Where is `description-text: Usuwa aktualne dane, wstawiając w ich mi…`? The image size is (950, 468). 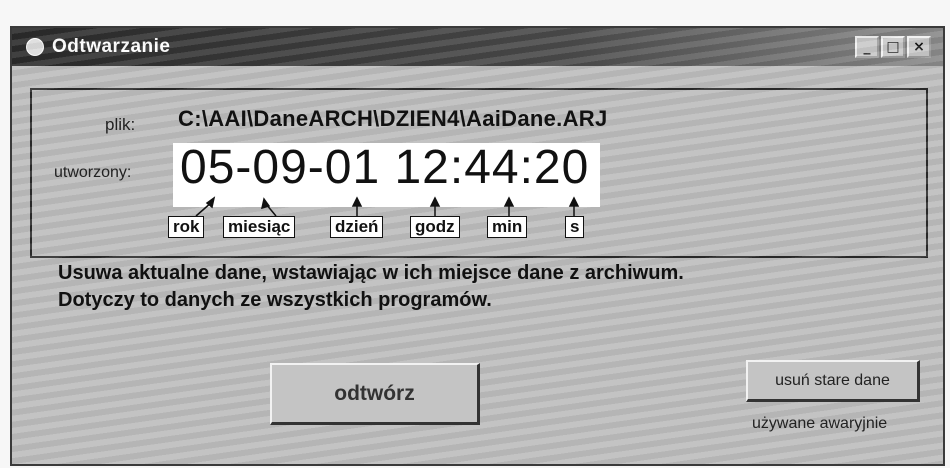
description-text: Usuwa aktualne dane, wstawiając w ich mi… is located at coordinates (371, 286).